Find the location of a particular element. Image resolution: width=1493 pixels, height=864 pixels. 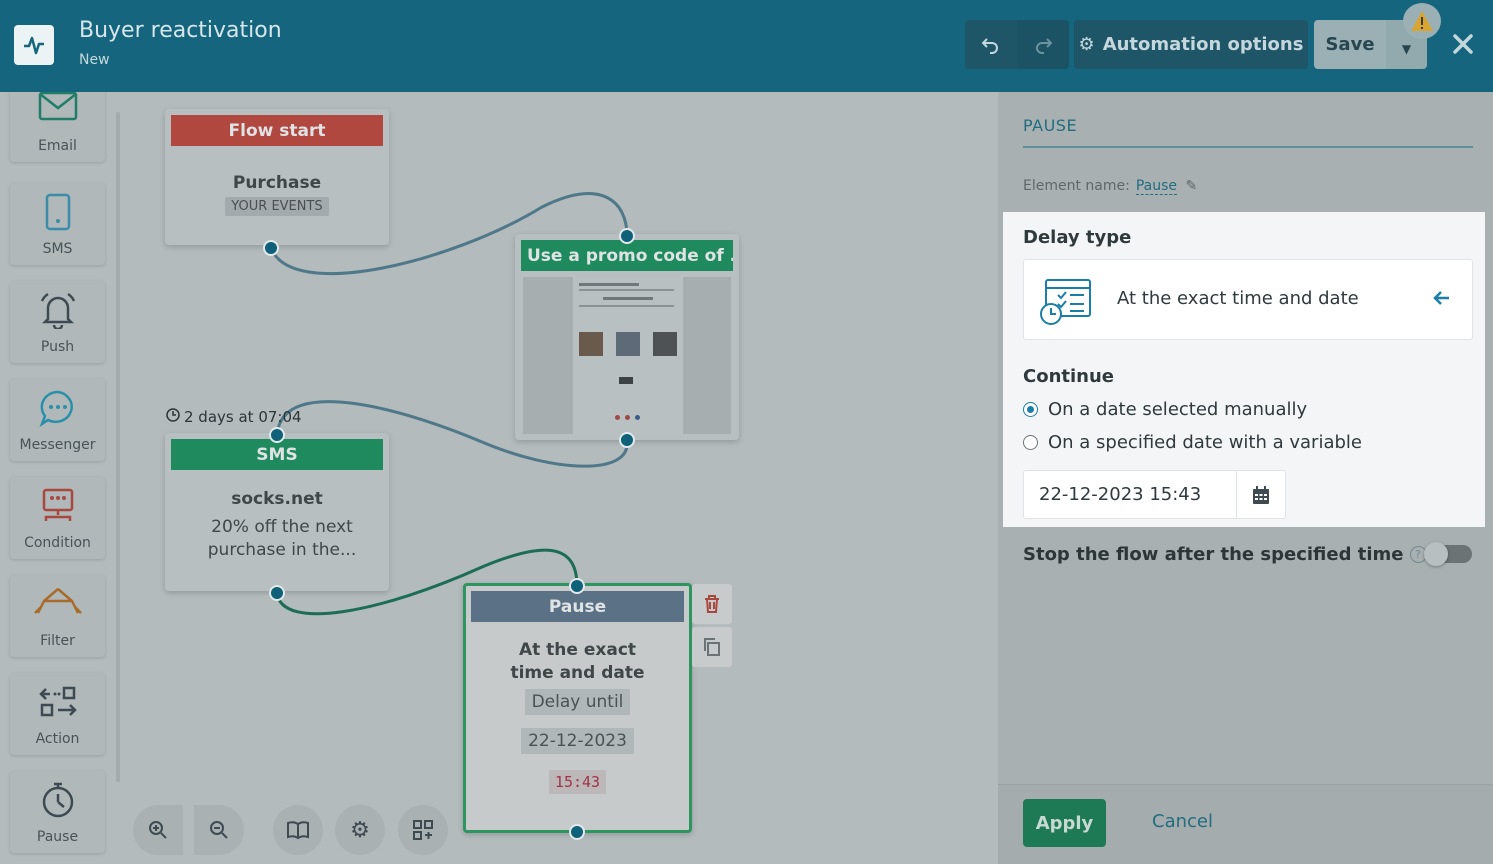

zoom-in-icon is located at coordinates (158, 830).